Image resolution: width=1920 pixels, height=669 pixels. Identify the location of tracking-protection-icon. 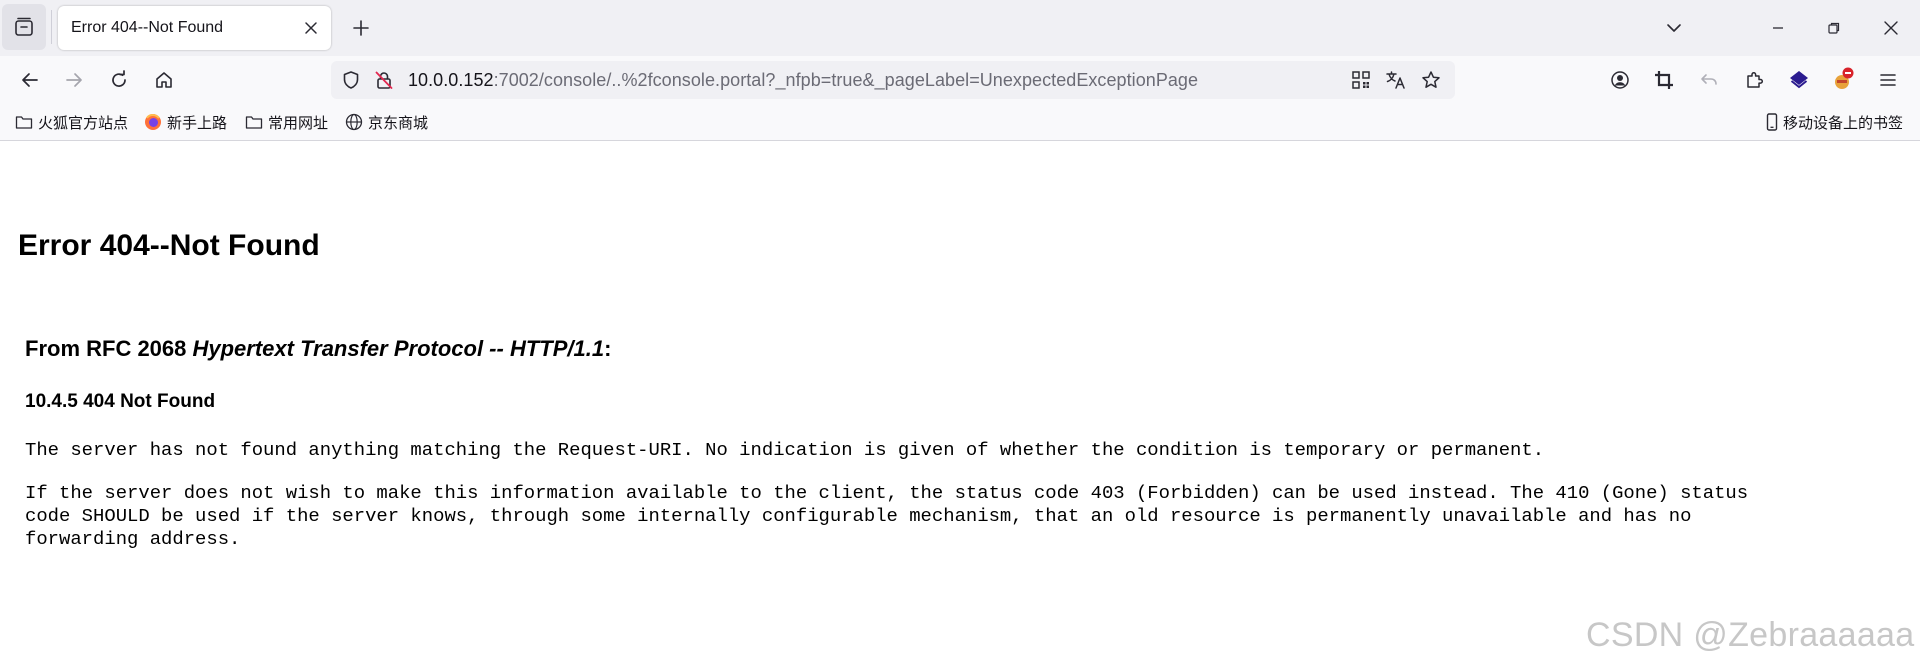
(351, 80).